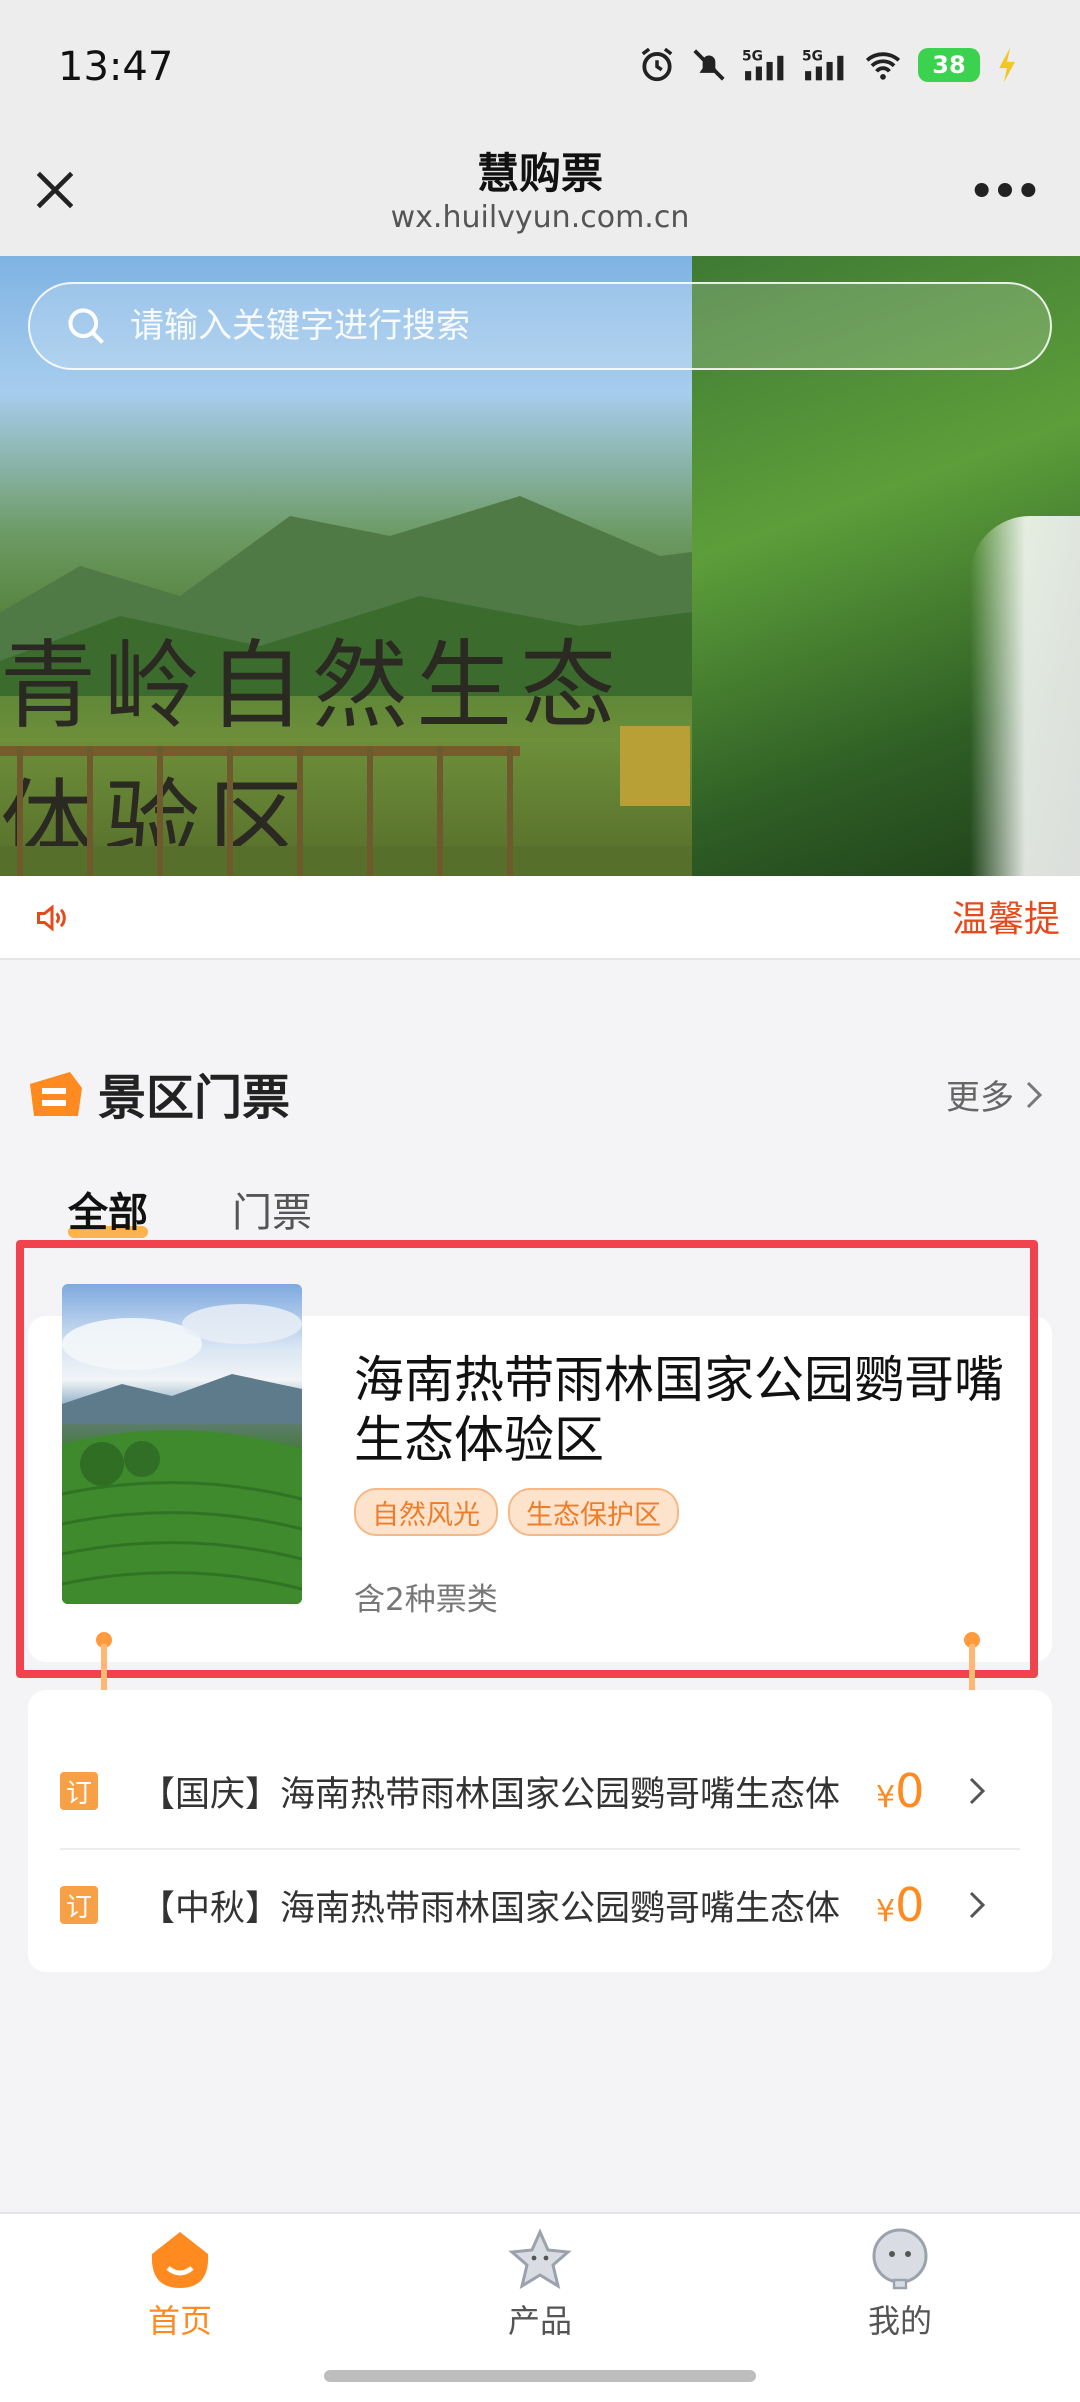 The height and width of the screenshot is (2402, 1080). What do you see at coordinates (51, 918) in the screenshot?
I see `speaker-icon` at bounding box center [51, 918].